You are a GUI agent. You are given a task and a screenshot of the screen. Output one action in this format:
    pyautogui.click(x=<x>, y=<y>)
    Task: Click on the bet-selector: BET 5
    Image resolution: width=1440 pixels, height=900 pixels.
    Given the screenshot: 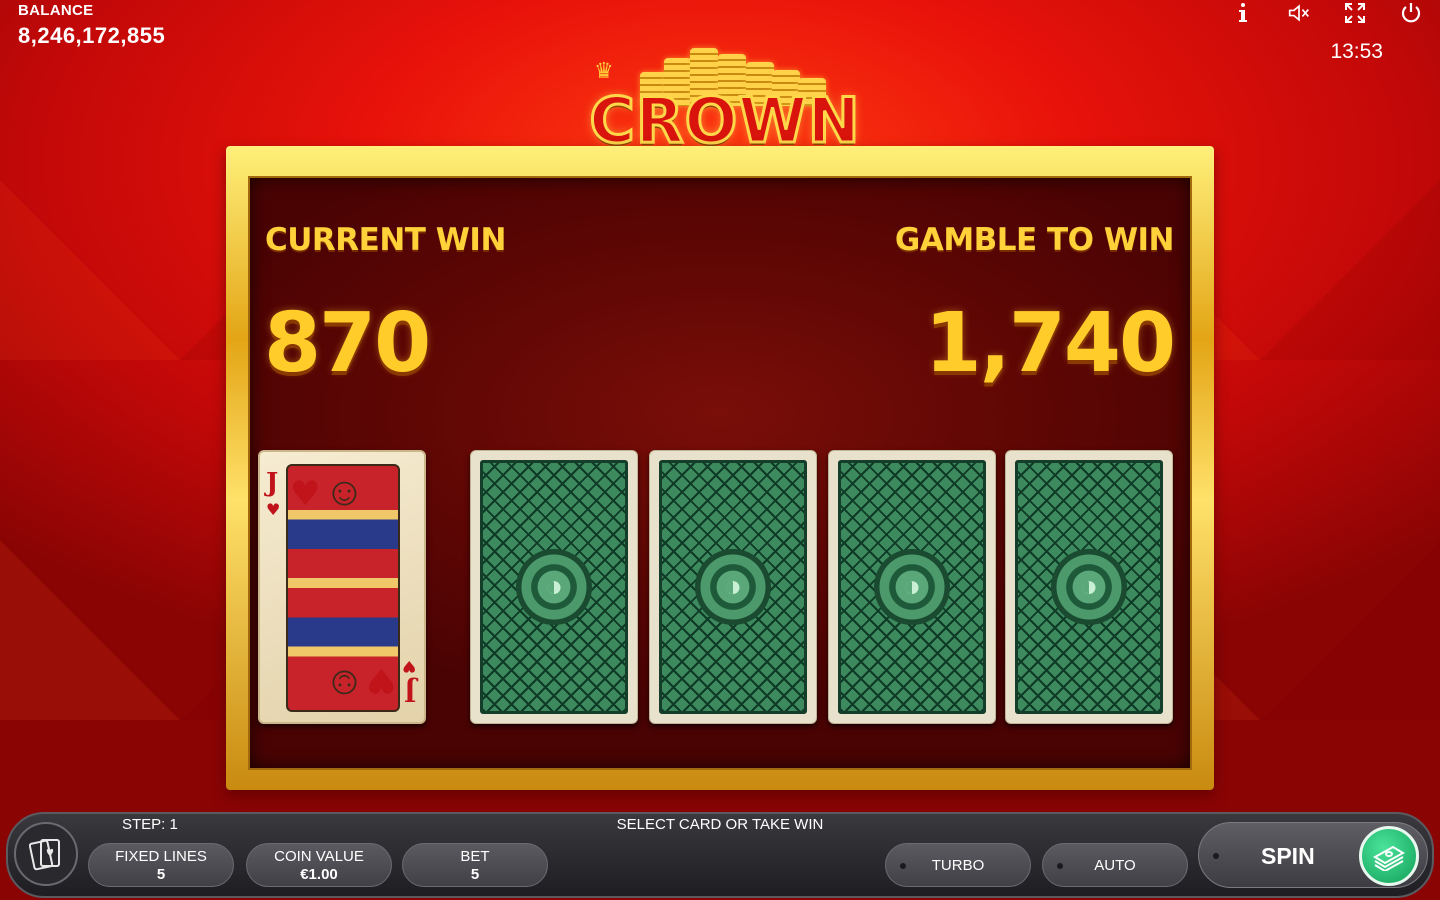 What is the action you would take?
    pyautogui.click(x=475, y=865)
    